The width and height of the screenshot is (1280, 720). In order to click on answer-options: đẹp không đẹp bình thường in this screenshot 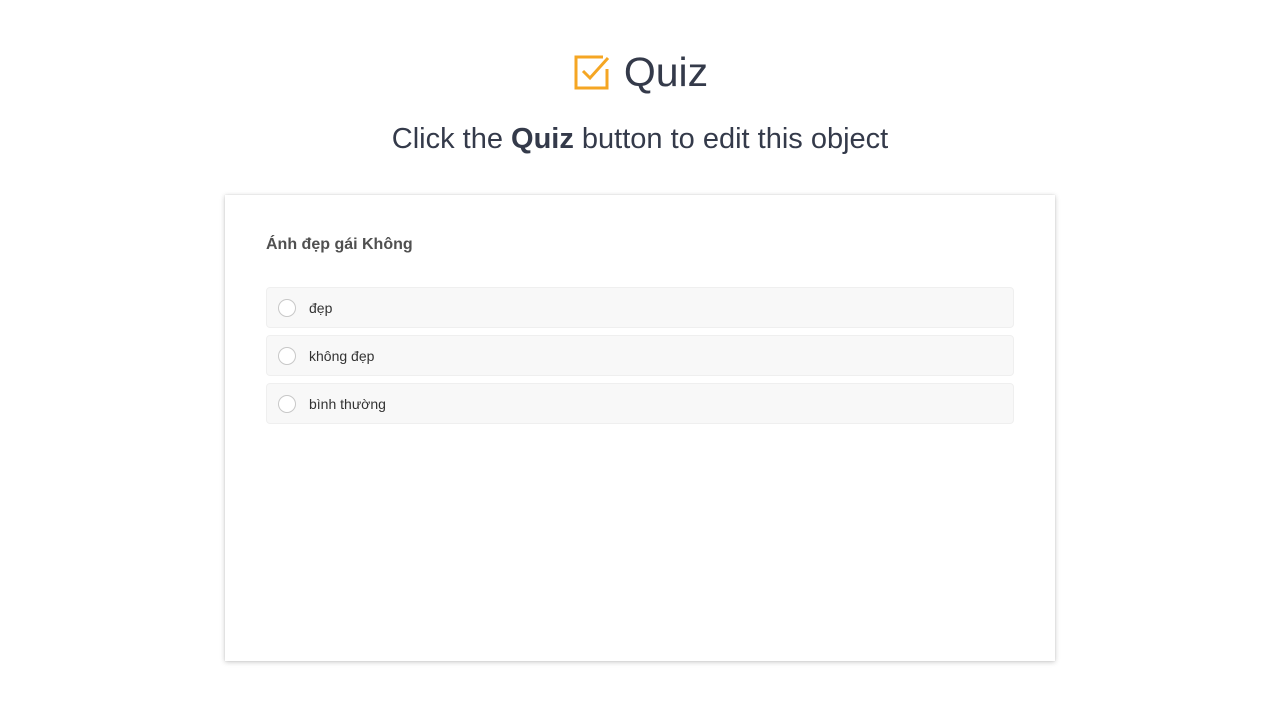, I will do `click(640, 359)`.